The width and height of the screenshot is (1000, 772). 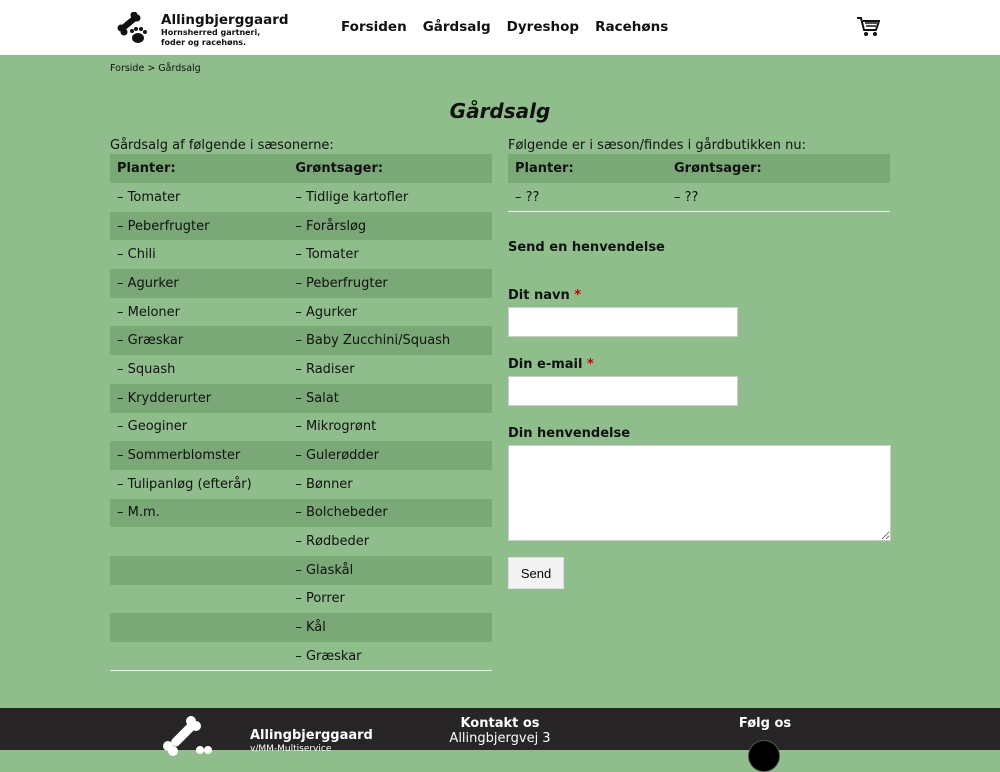 What do you see at coordinates (868, 27) in the screenshot?
I see `cart-icon` at bounding box center [868, 27].